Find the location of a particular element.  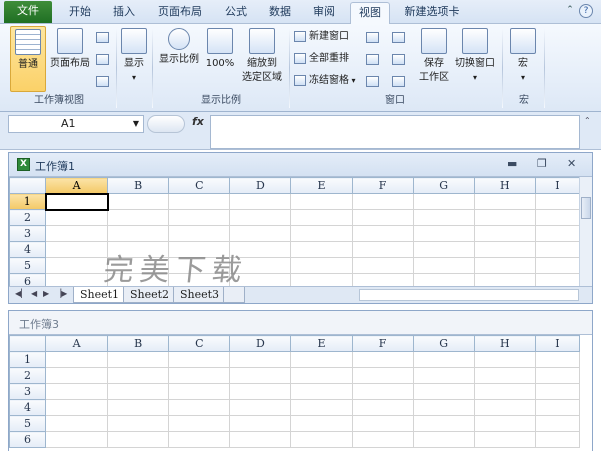

column-header: A is located at coordinates (77, 185).